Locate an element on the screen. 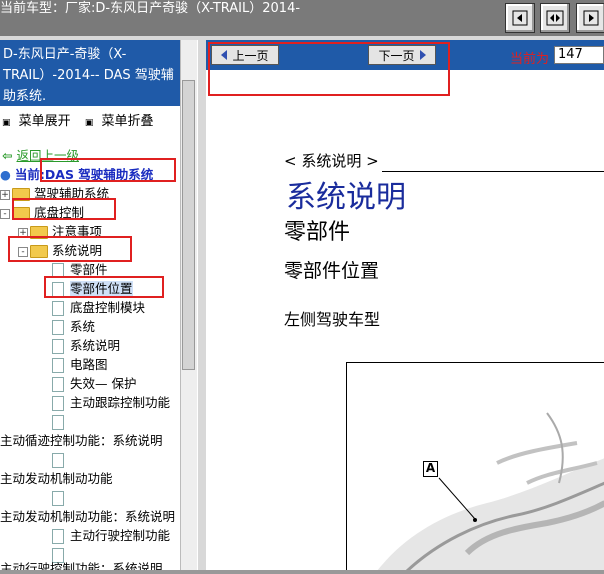 Image resolution: width=604 pixels, height=574 pixels. back-arrow-icon: ⇦ is located at coordinates (7, 155).